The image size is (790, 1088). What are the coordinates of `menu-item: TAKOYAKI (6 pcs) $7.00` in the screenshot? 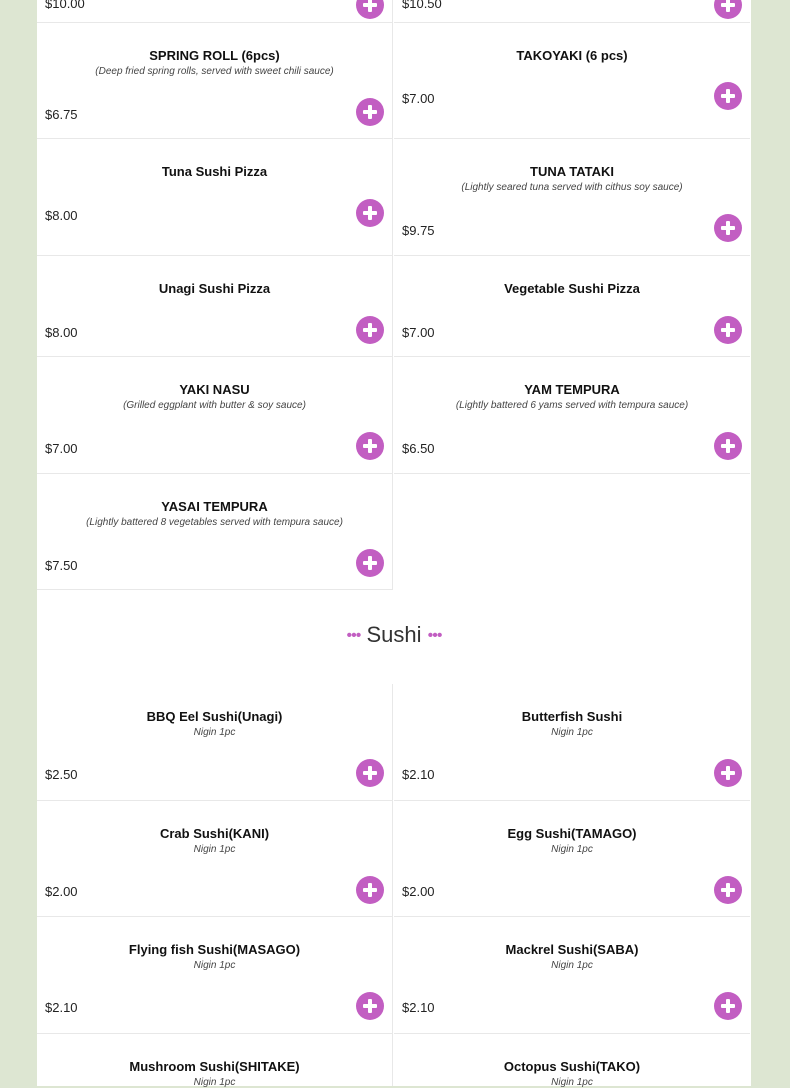 It's located at (572, 81).